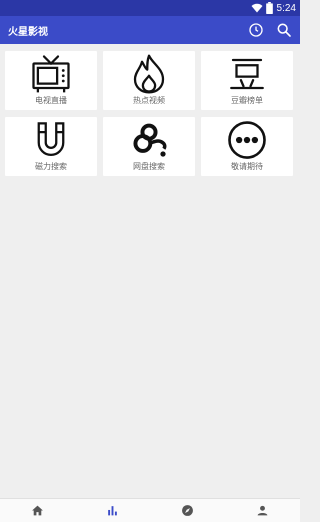 This screenshot has width=320, height=522. What do you see at coordinates (247, 74) in the screenshot?
I see `douban-icon` at bounding box center [247, 74].